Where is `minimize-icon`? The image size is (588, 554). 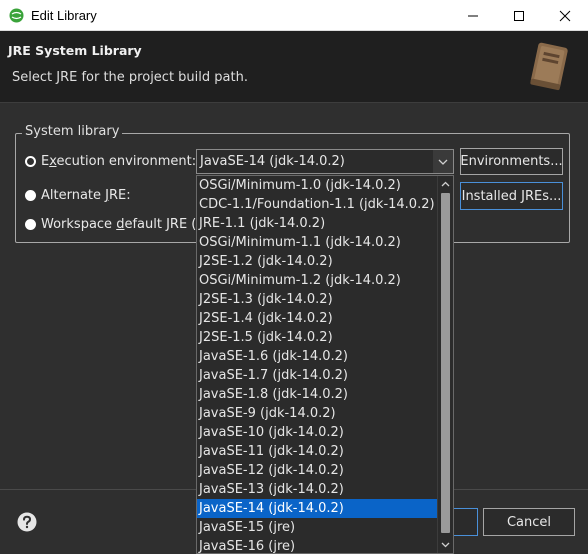 minimize-icon is located at coordinates (473, 15).